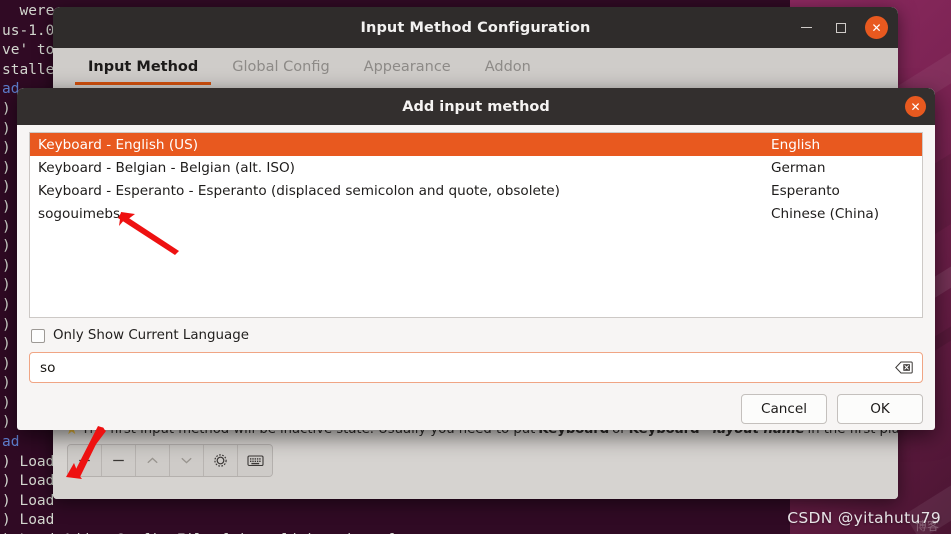  What do you see at coordinates (926, 526) in the screenshot?
I see `watermark-secondary: 博客` at bounding box center [926, 526].